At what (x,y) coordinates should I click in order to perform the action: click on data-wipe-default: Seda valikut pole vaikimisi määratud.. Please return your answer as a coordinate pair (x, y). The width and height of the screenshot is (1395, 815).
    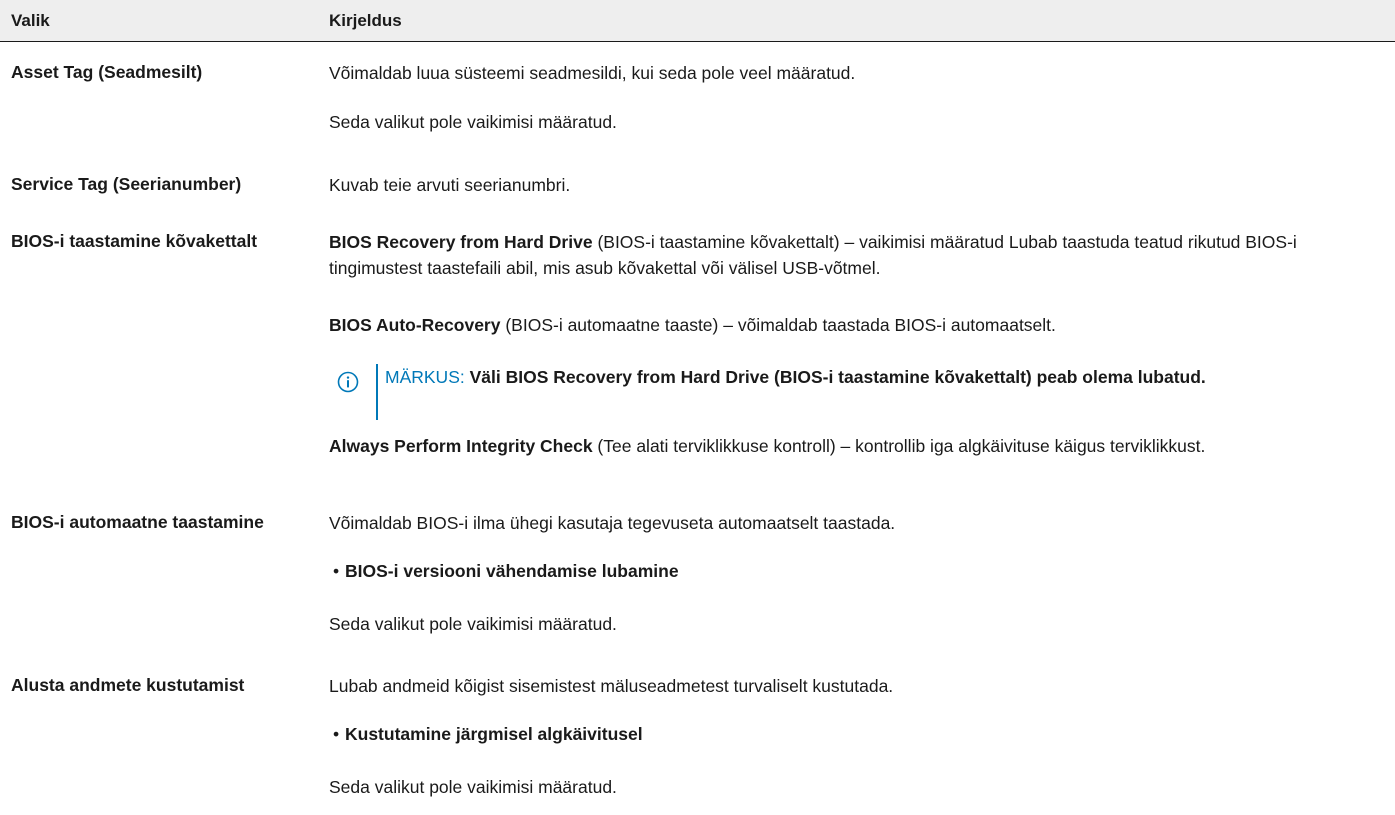
    Looking at the image, I should click on (473, 787).